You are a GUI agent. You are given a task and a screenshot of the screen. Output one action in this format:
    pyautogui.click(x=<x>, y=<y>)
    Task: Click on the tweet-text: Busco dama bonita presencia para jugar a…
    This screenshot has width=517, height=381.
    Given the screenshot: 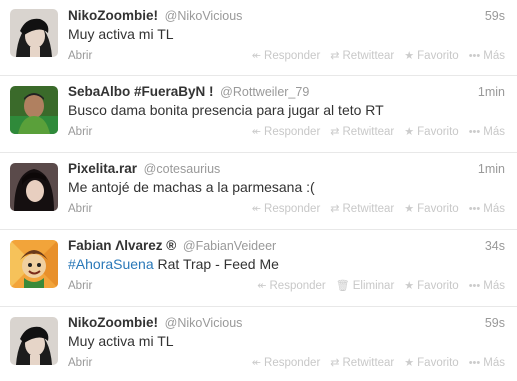 What is the action you would take?
    pyautogui.click(x=226, y=110)
    